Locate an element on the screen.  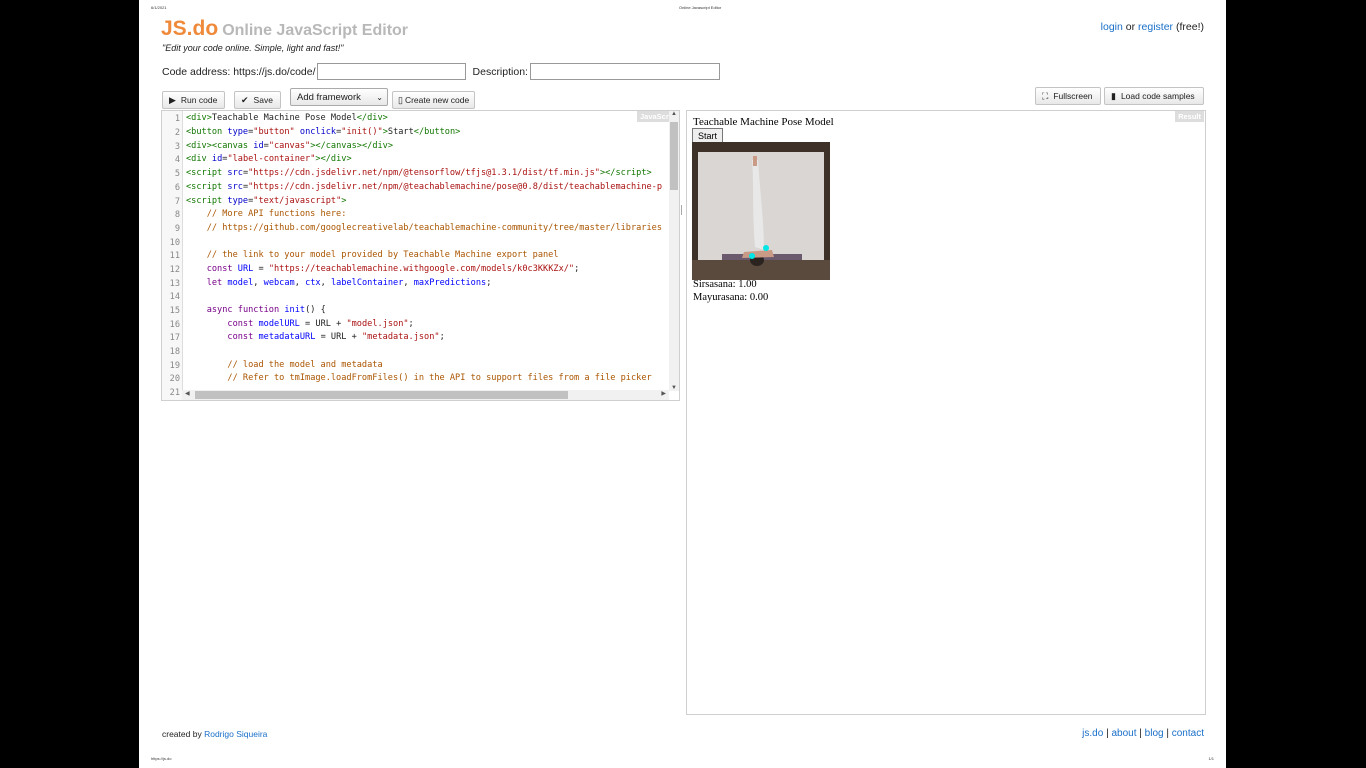
line-number: 1 is located at coordinates (177, 119).